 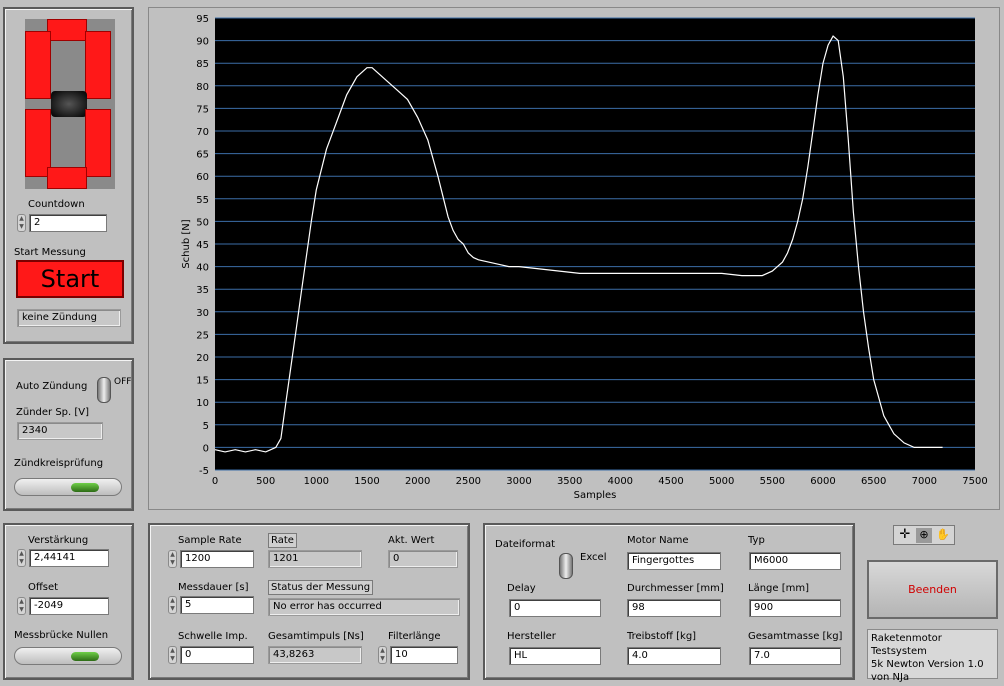 What do you see at coordinates (282, 540) in the screenshot?
I see `rate-label: Rate` at bounding box center [282, 540].